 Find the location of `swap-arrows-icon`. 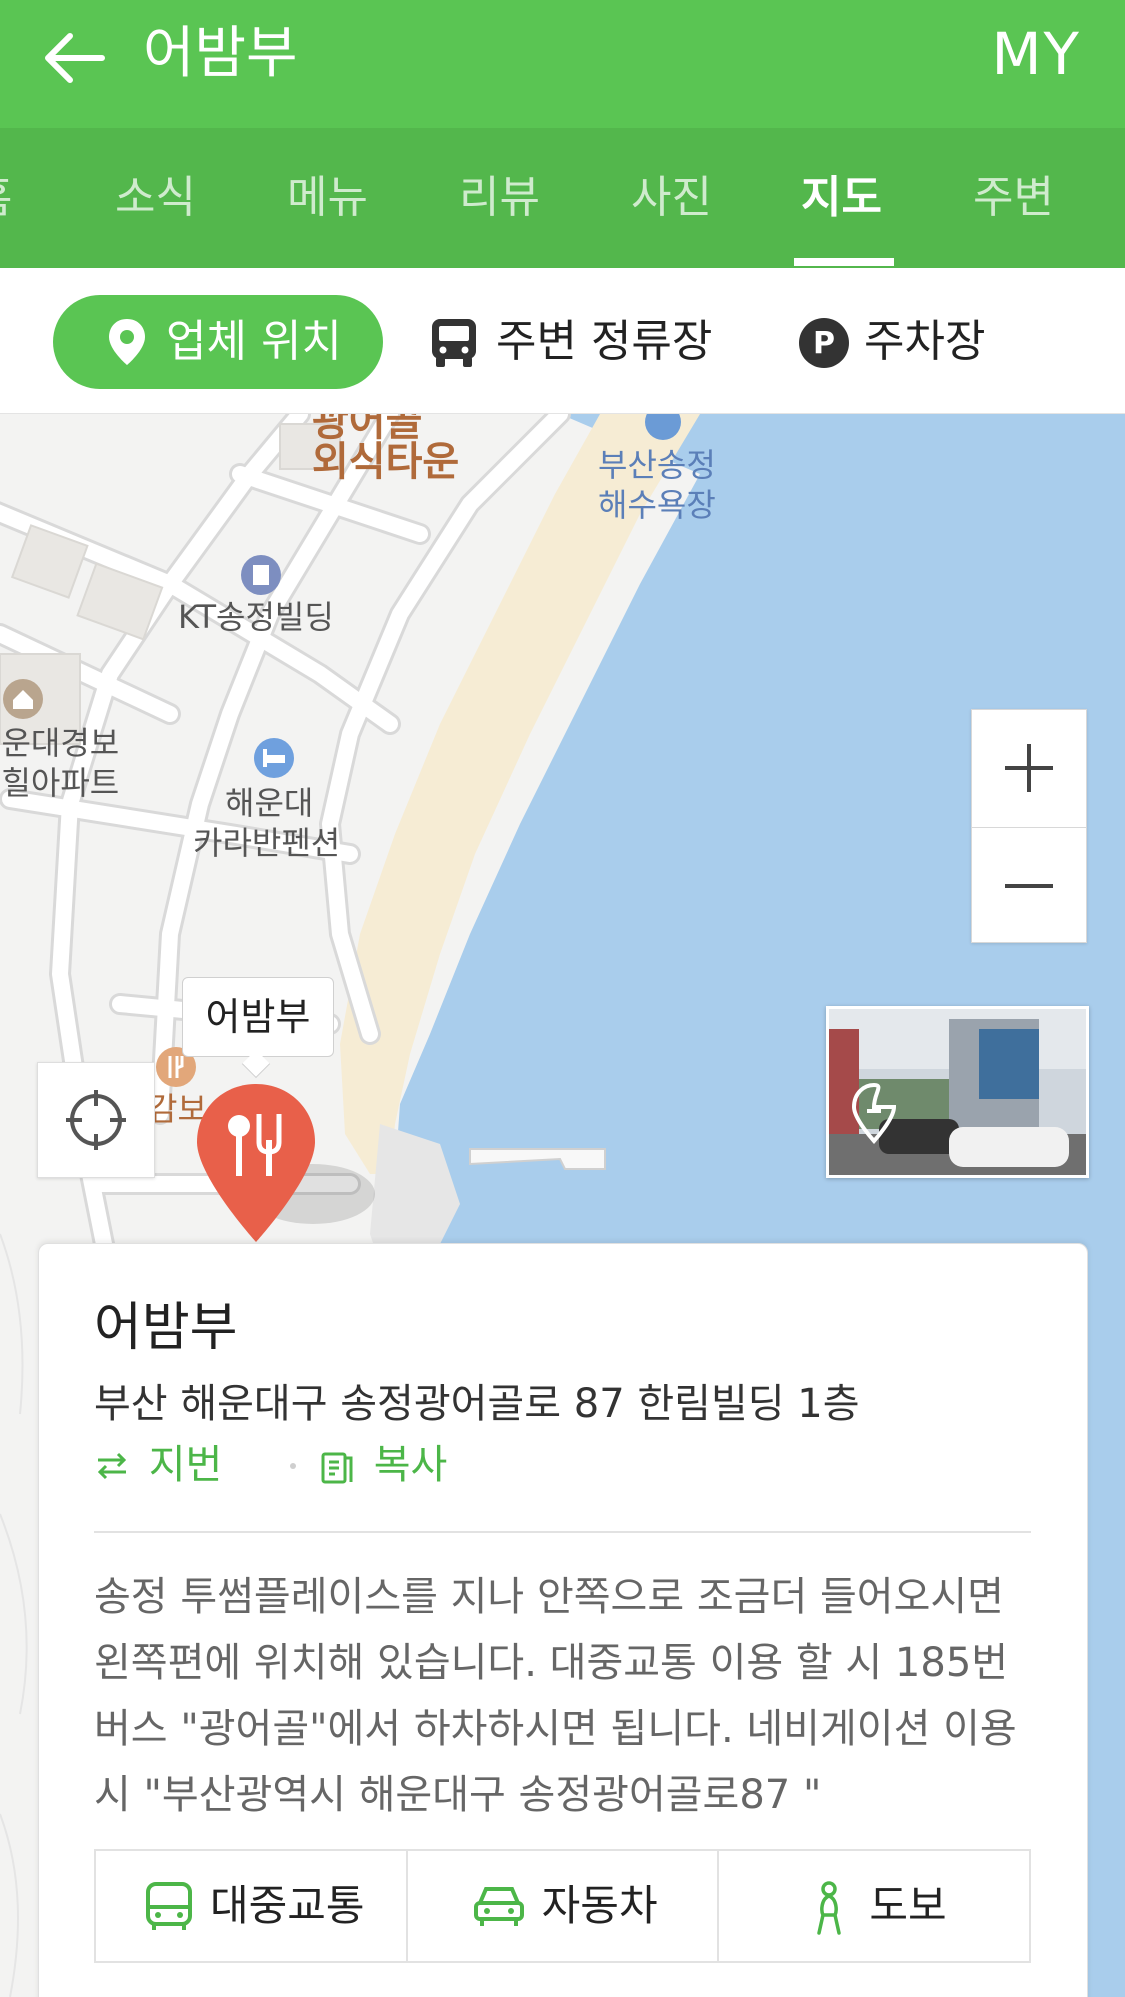

swap-arrows-icon is located at coordinates (112, 1466).